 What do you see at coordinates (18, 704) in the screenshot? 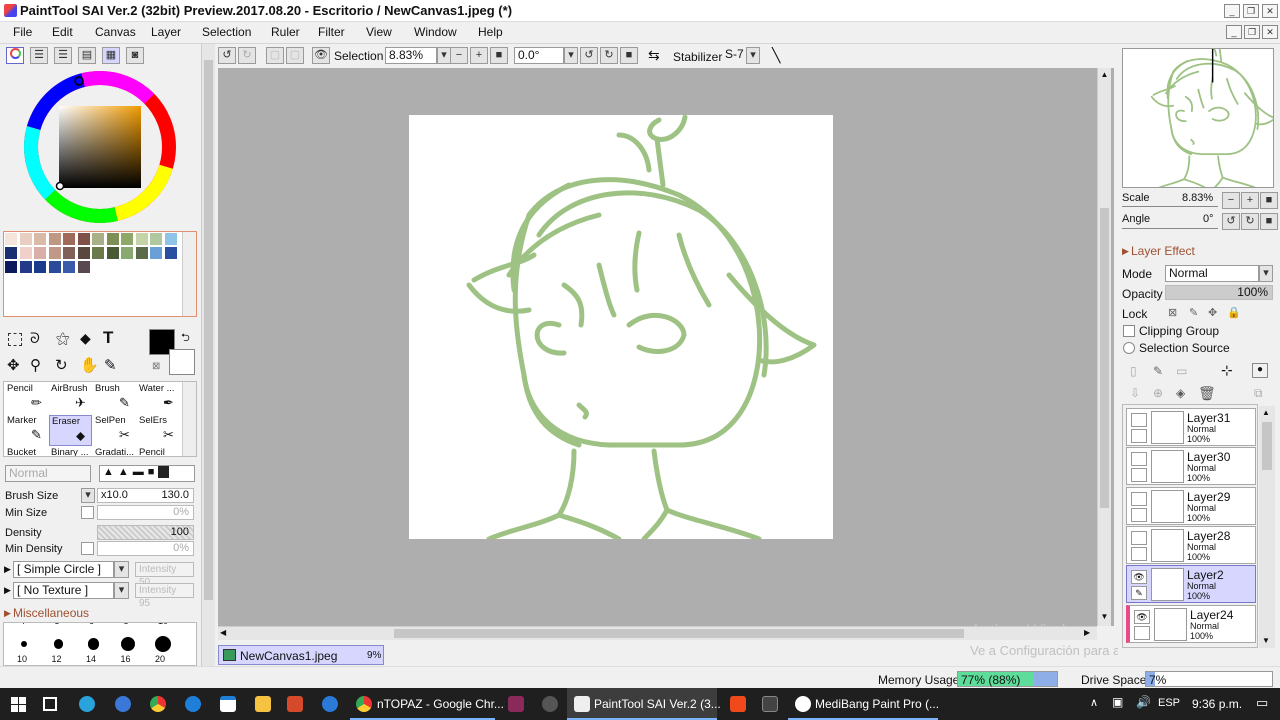
I see `windows-start-icon` at bounding box center [18, 704].